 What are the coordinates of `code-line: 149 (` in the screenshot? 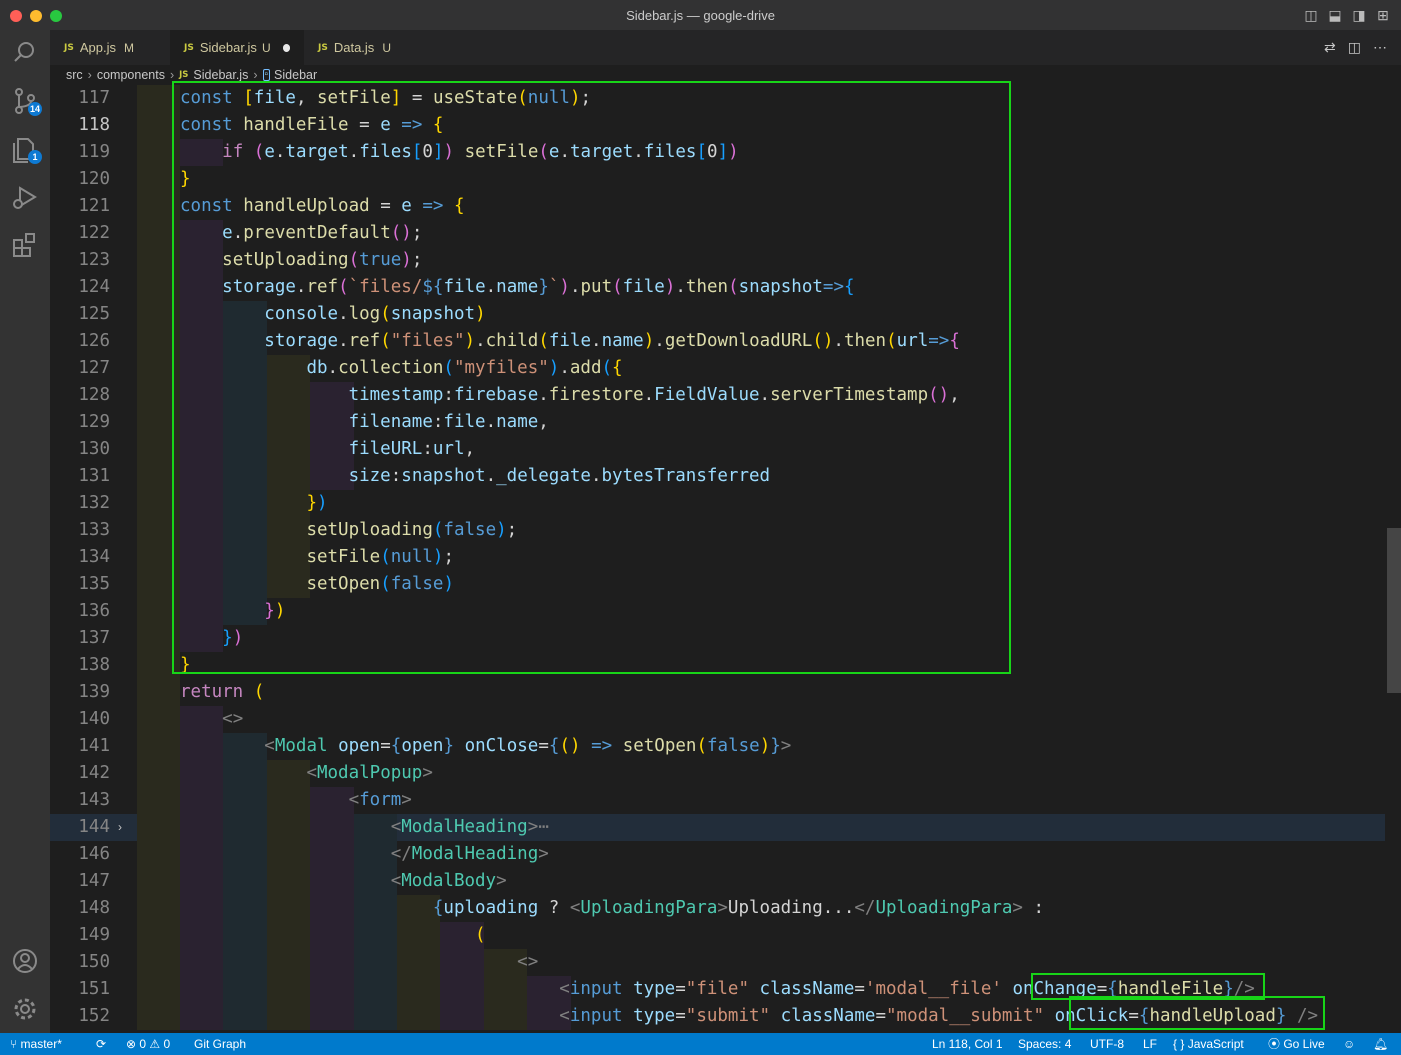 It's located at (717, 935).